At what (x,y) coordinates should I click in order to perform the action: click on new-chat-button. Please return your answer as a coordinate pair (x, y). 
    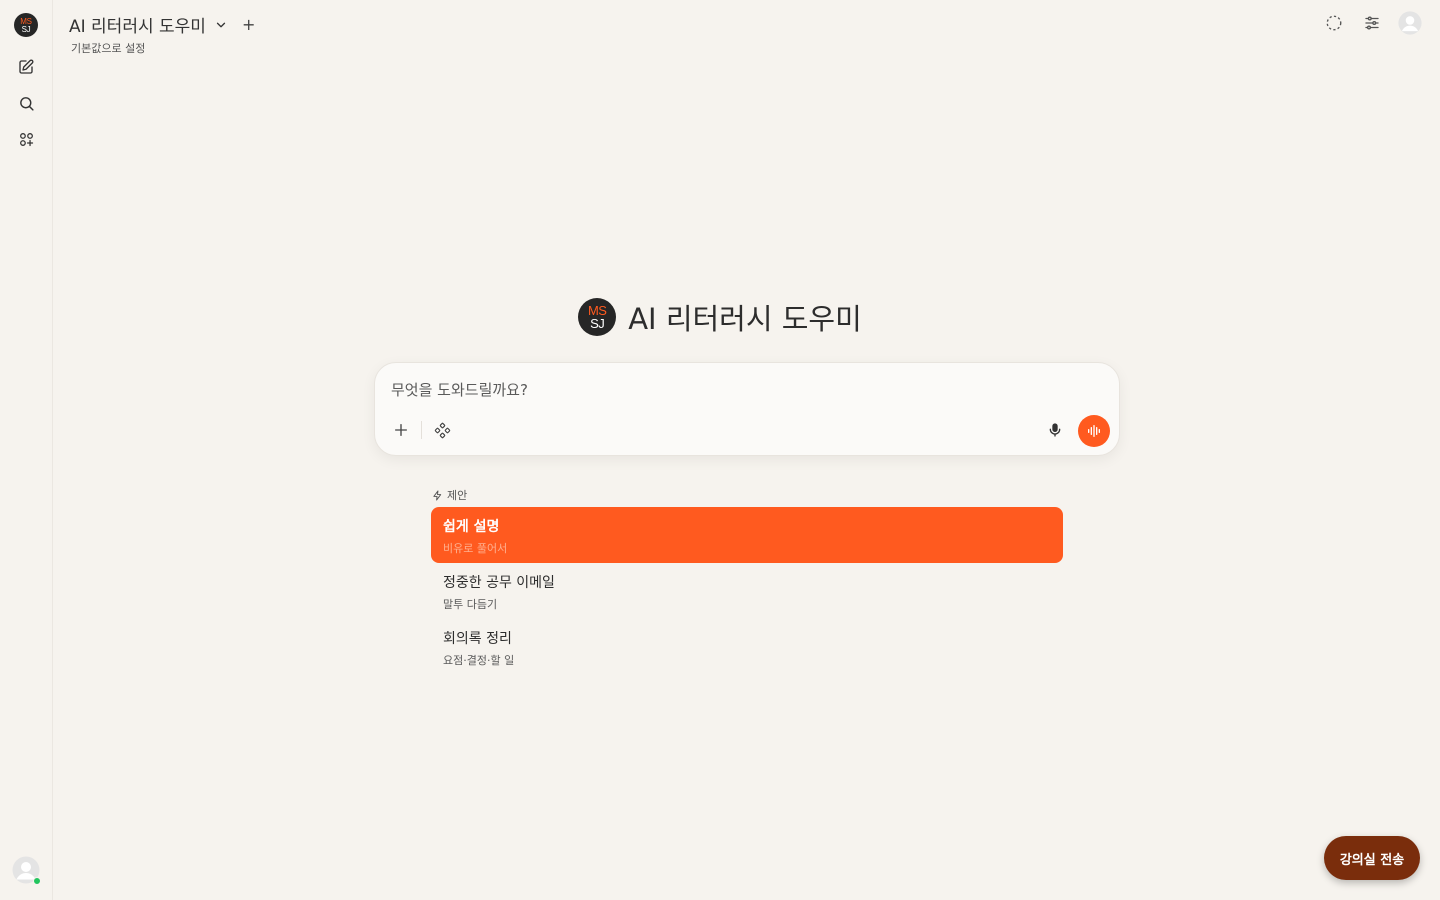
    Looking at the image, I should click on (26, 67).